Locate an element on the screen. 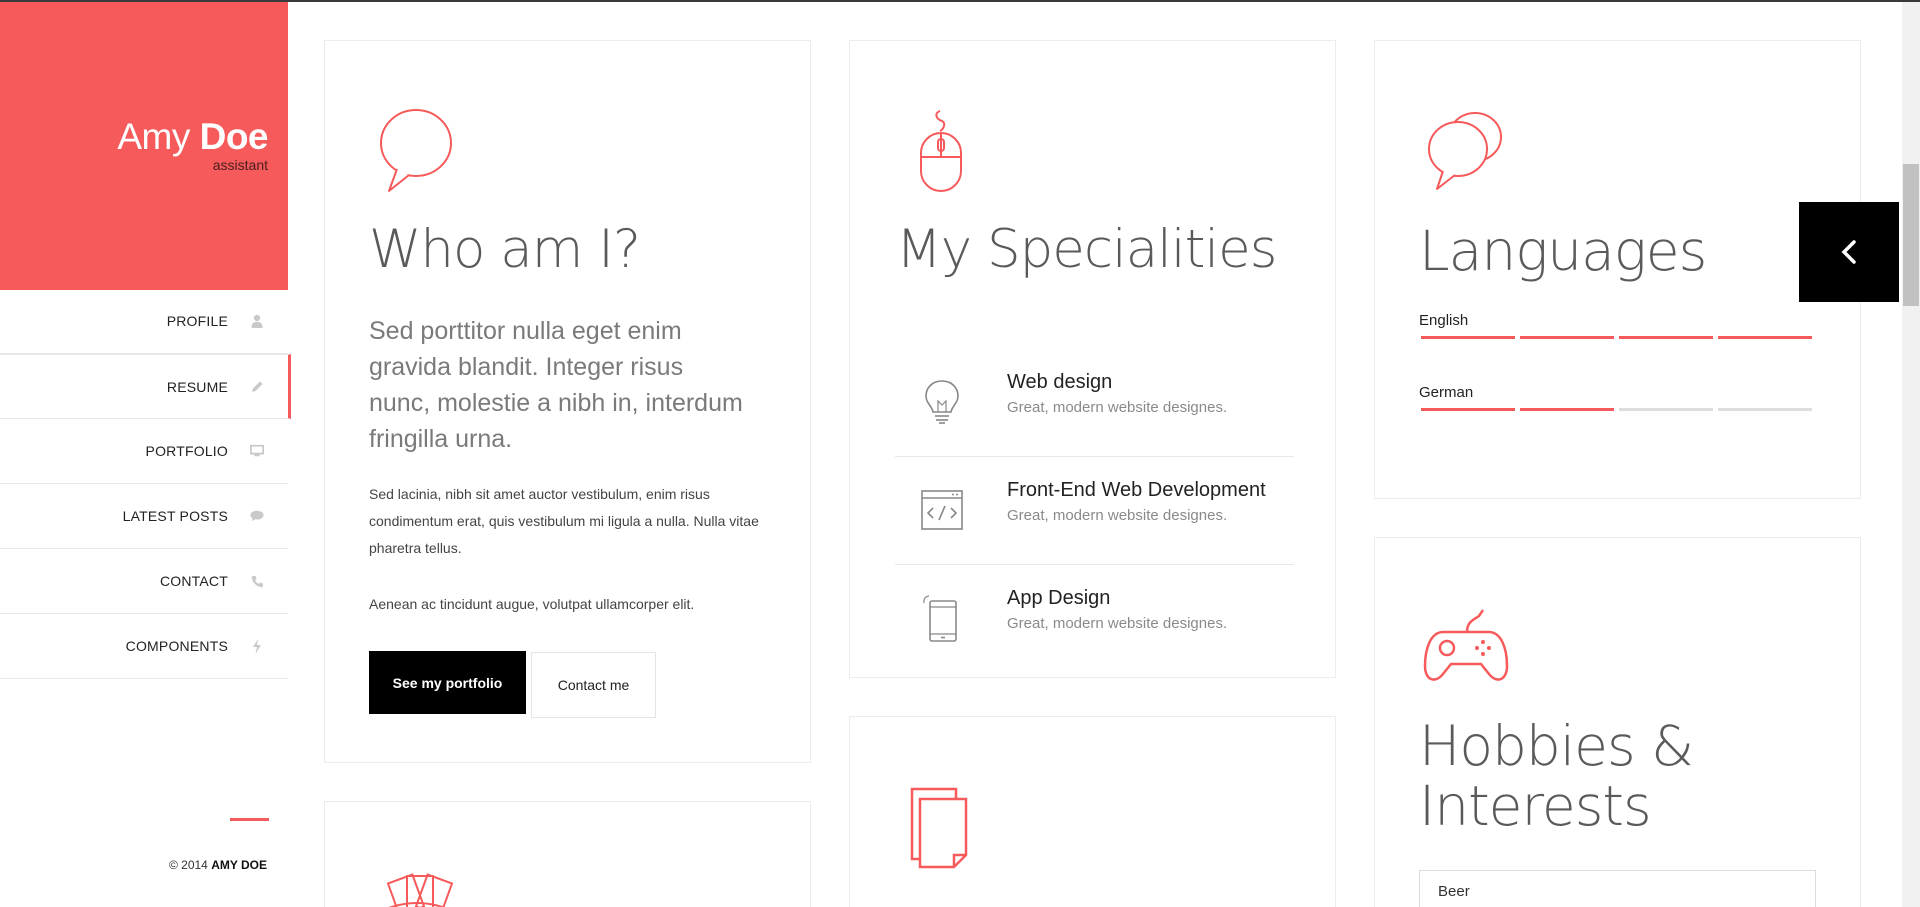  language-german: German is located at coordinates (1619, 397).